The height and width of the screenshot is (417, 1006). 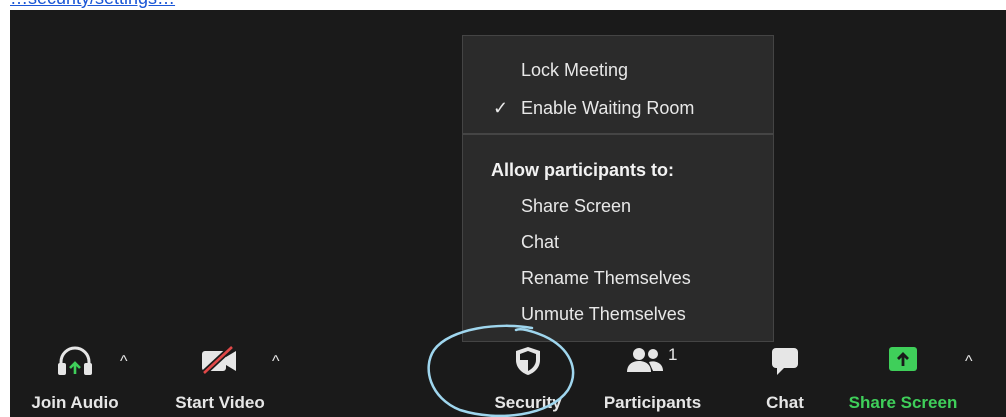 I want to click on share-options-caret-icon: ^, so click(x=969, y=362).